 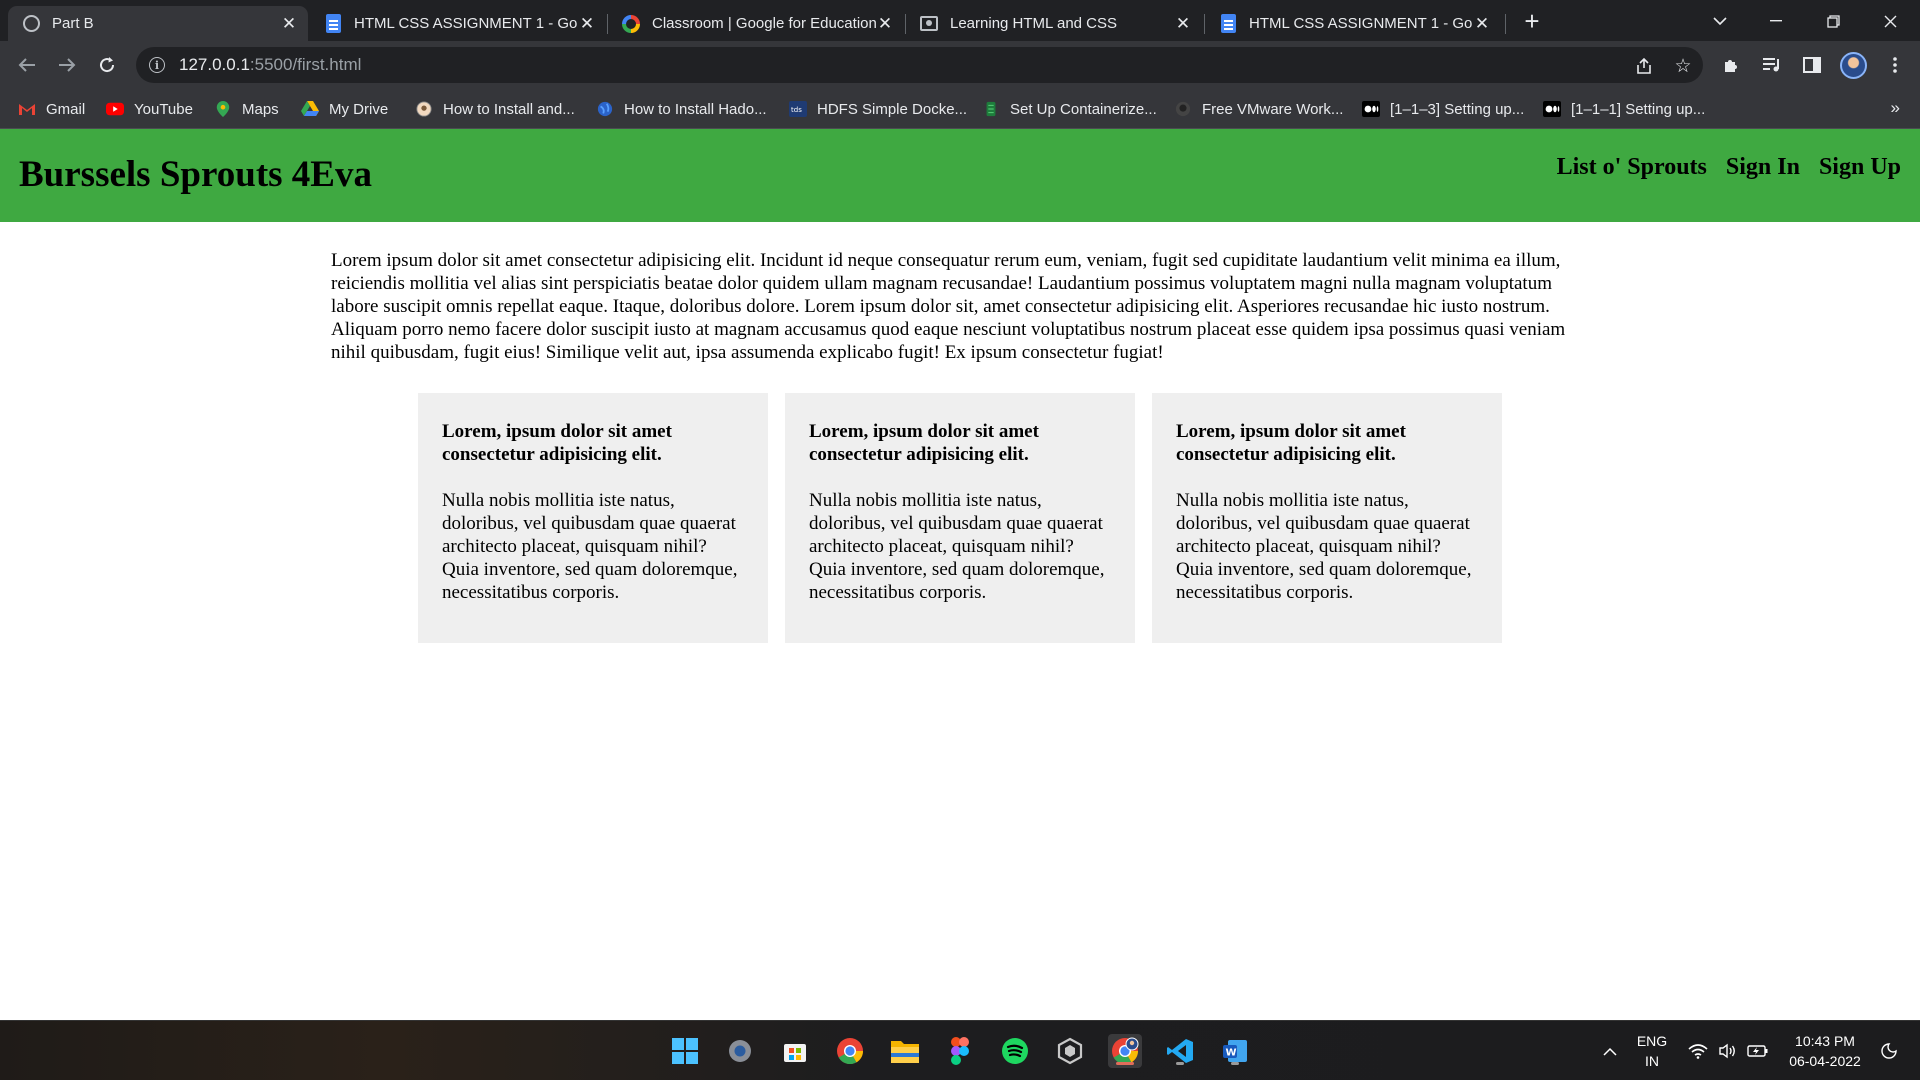 What do you see at coordinates (1812, 65) in the screenshot?
I see `side-panel-icon` at bounding box center [1812, 65].